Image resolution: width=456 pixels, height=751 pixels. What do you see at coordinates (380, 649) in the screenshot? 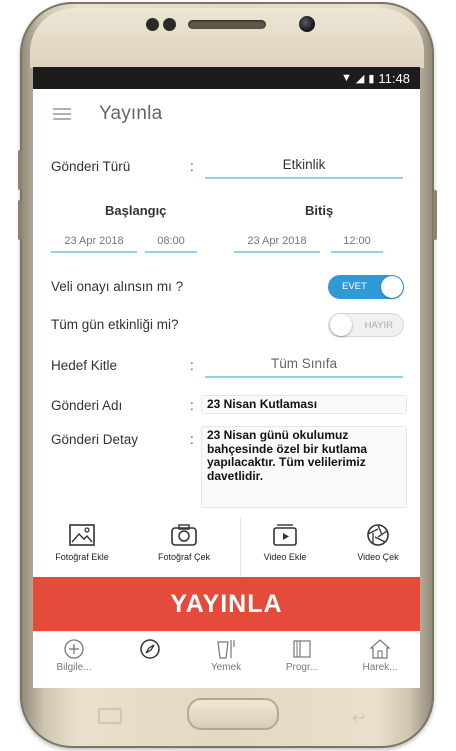
I see `home-icon` at bounding box center [380, 649].